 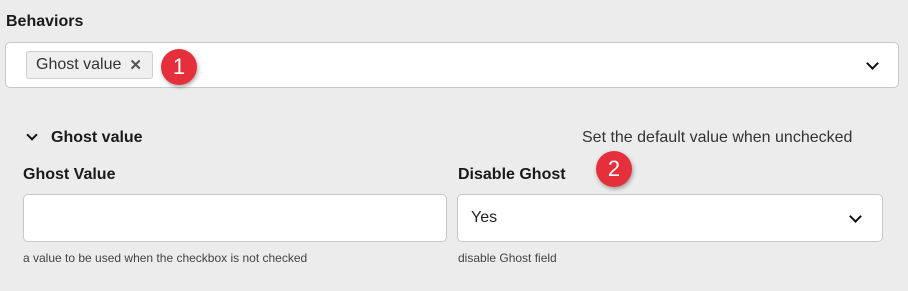 What do you see at coordinates (79, 64) in the screenshot?
I see `tag-label: Ghost value` at bounding box center [79, 64].